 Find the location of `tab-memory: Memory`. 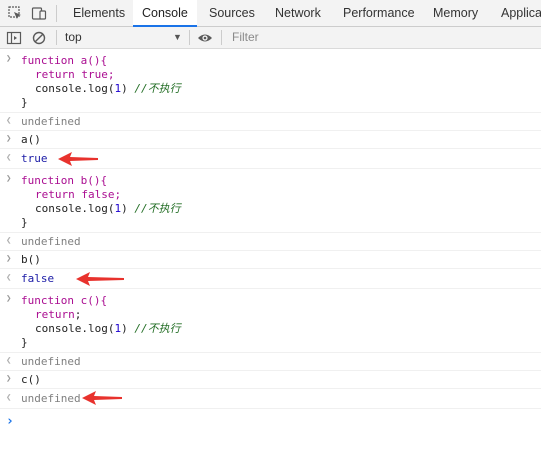

tab-memory: Memory is located at coordinates (455, 13).